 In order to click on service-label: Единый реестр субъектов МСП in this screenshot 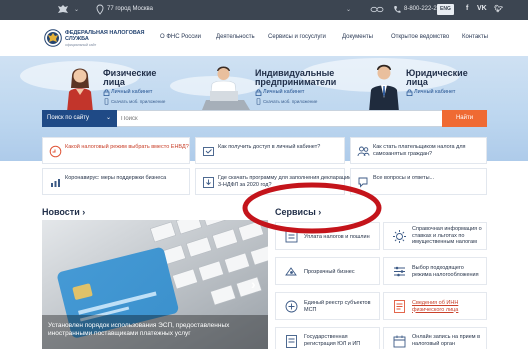, I will do `click(337, 306)`.